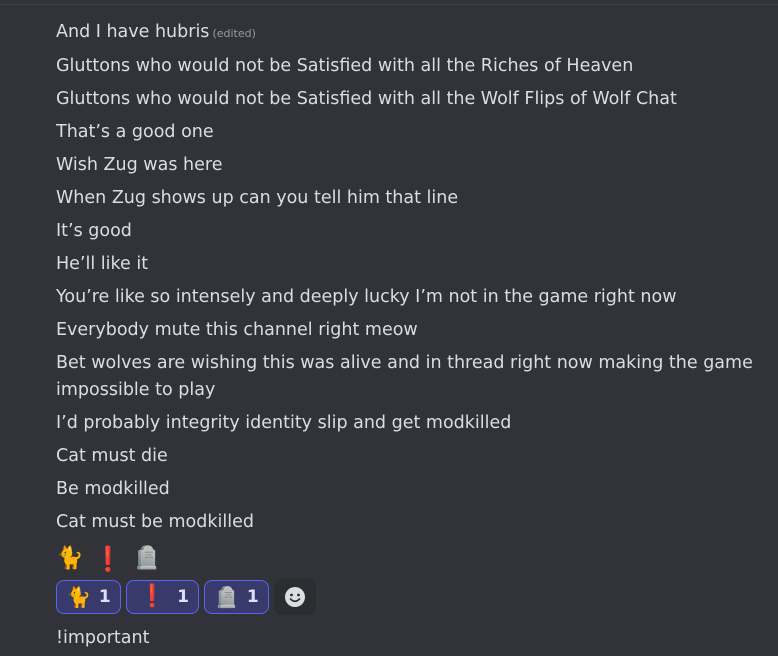 The height and width of the screenshot is (656, 778). What do you see at coordinates (112, 456) in the screenshot?
I see `message: Cat must die` at bounding box center [112, 456].